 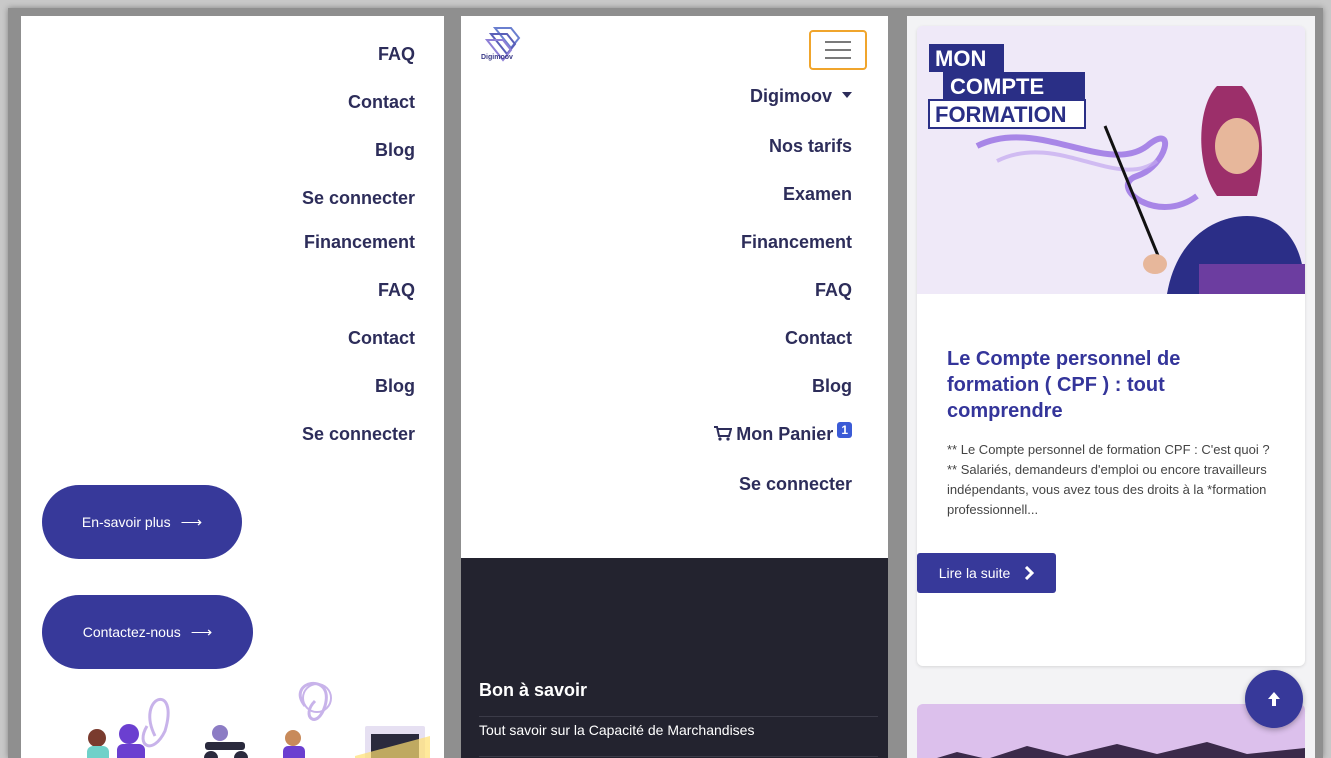 I want to click on nav-digimoov-label: Digimoov, so click(x=790, y=96).